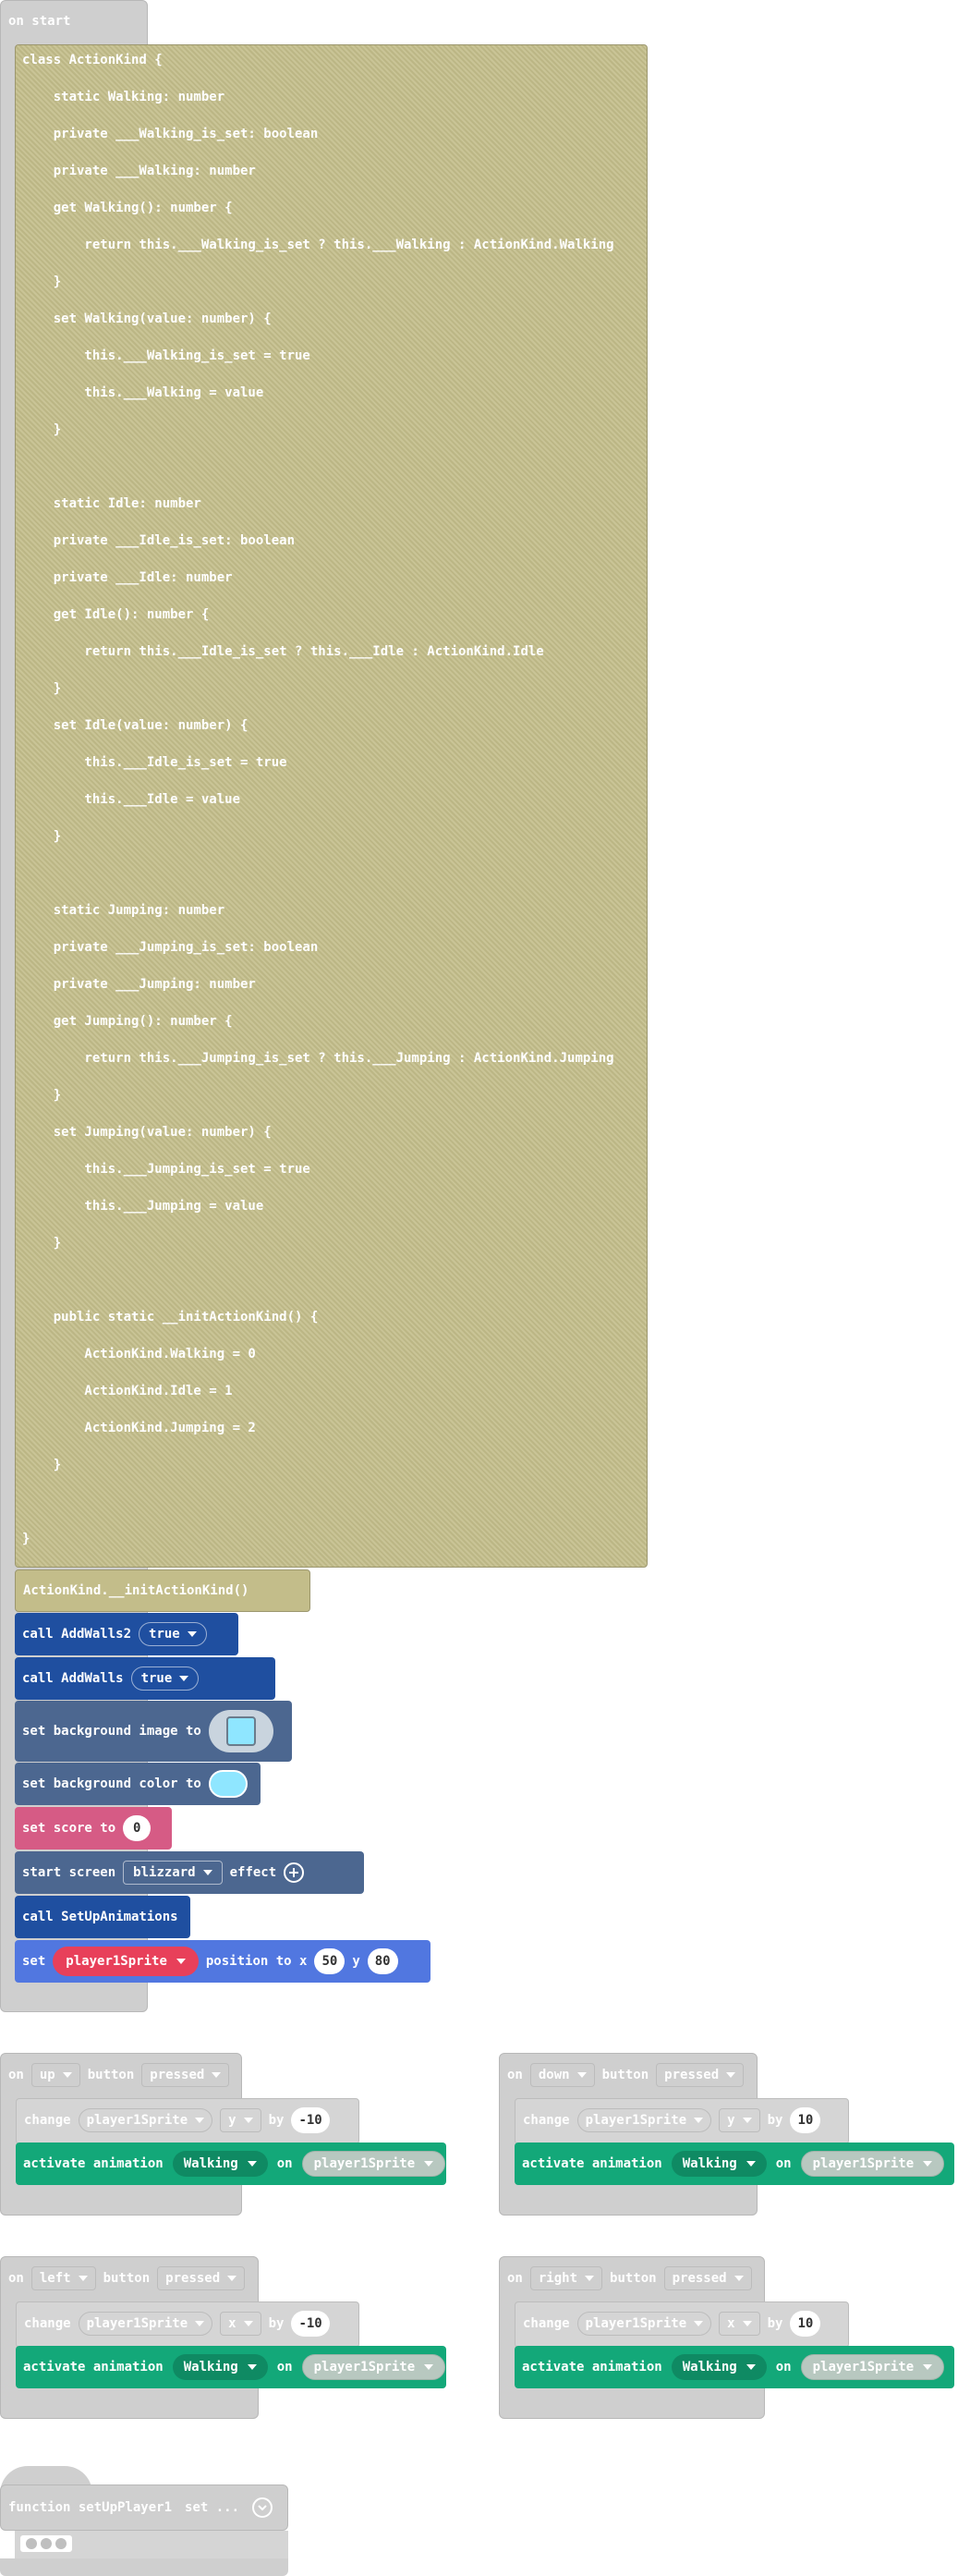  What do you see at coordinates (562, 2075) in the screenshot?
I see `button-dropdown: down` at bounding box center [562, 2075].